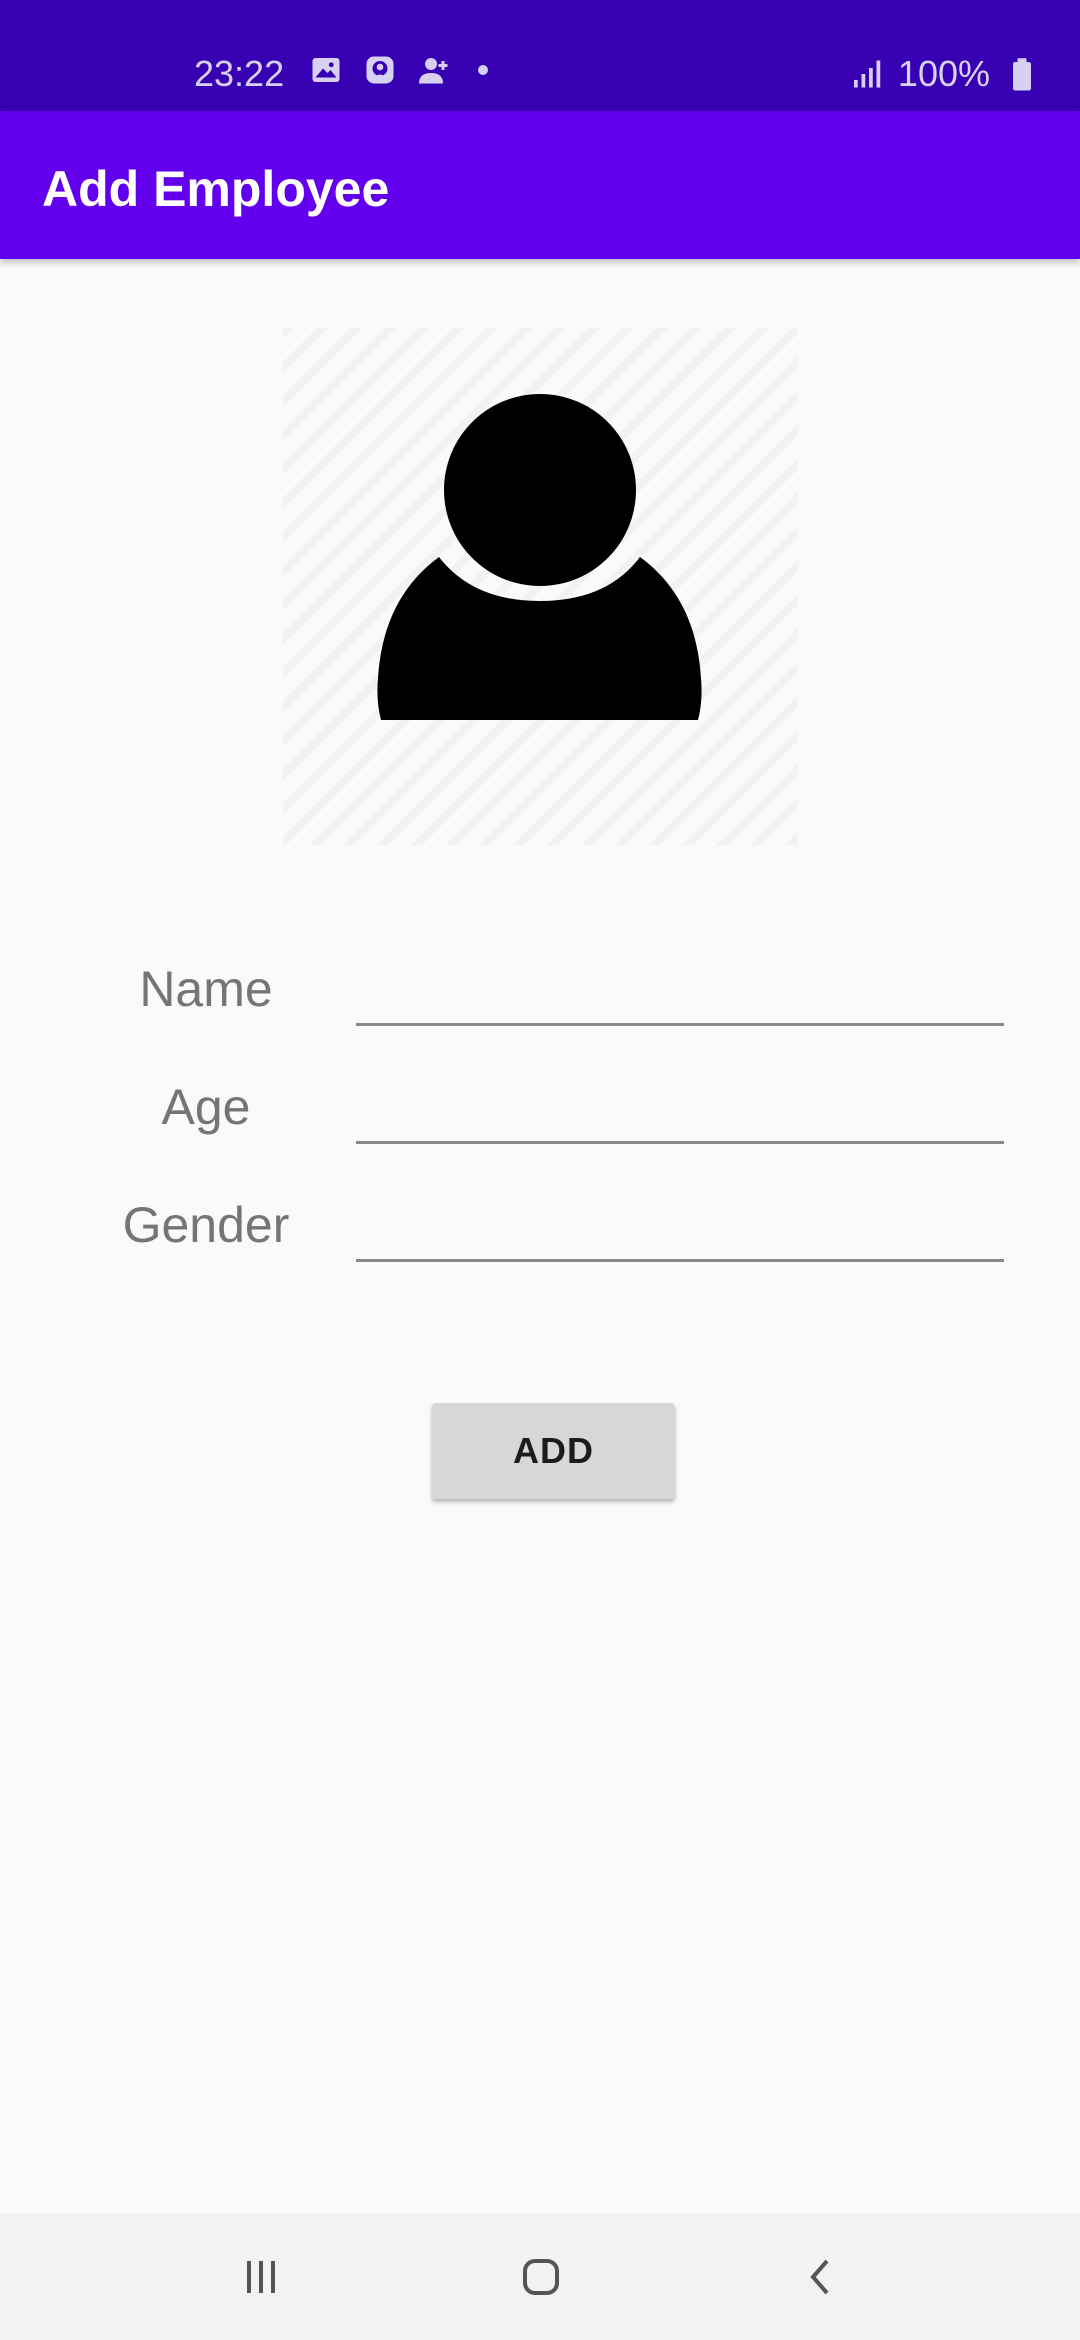  Describe the element at coordinates (398, 70) in the screenshot. I see `notification-icons` at that location.